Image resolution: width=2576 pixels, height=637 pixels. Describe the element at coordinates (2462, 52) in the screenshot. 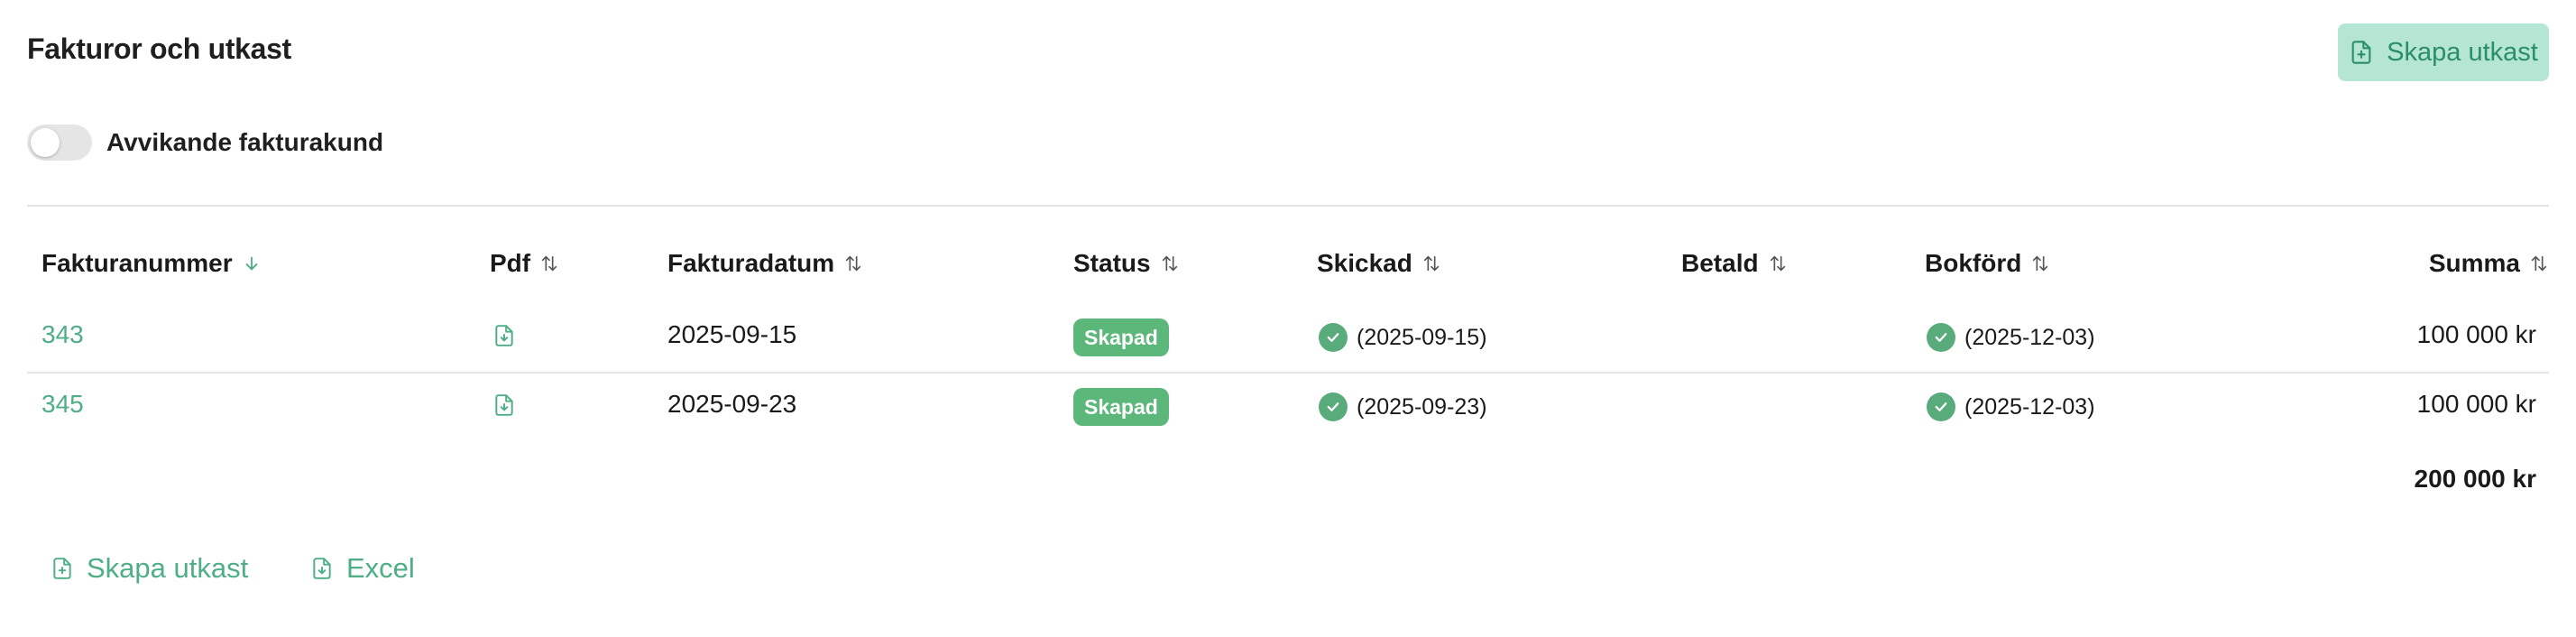

I see `create-draft-label: Skapa utkast` at that location.